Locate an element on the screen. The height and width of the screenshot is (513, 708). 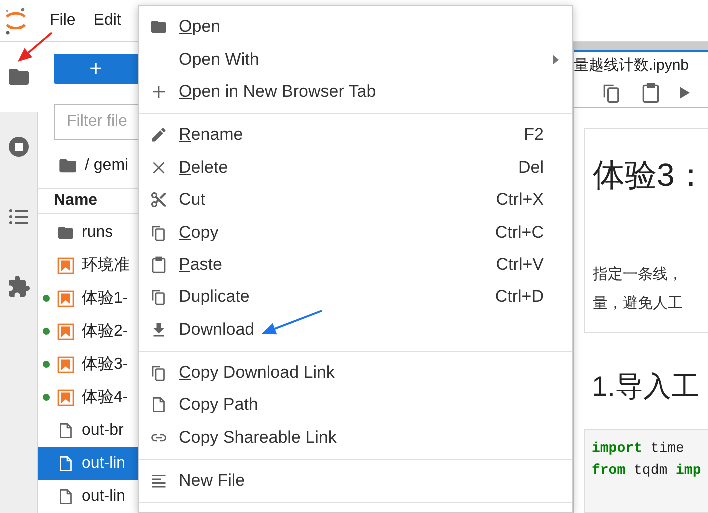
section-heading: 1.导入工 is located at coordinates (646, 387).